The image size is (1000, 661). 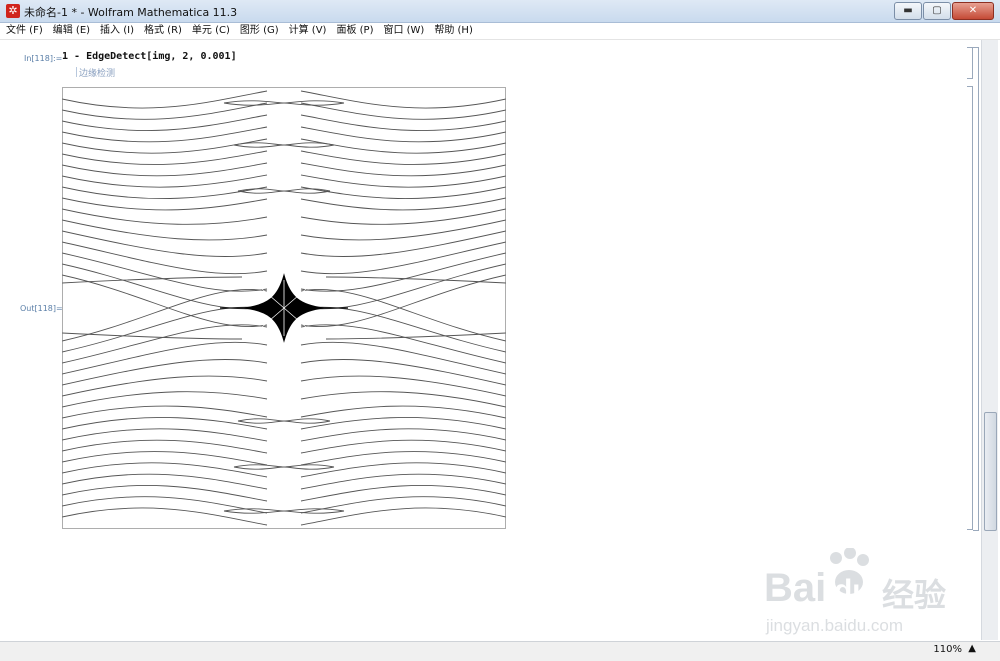 I want to click on baidu-jingyan-watermark: Bai du 经验 jingyan.baidu.com, so click(x=864, y=593).